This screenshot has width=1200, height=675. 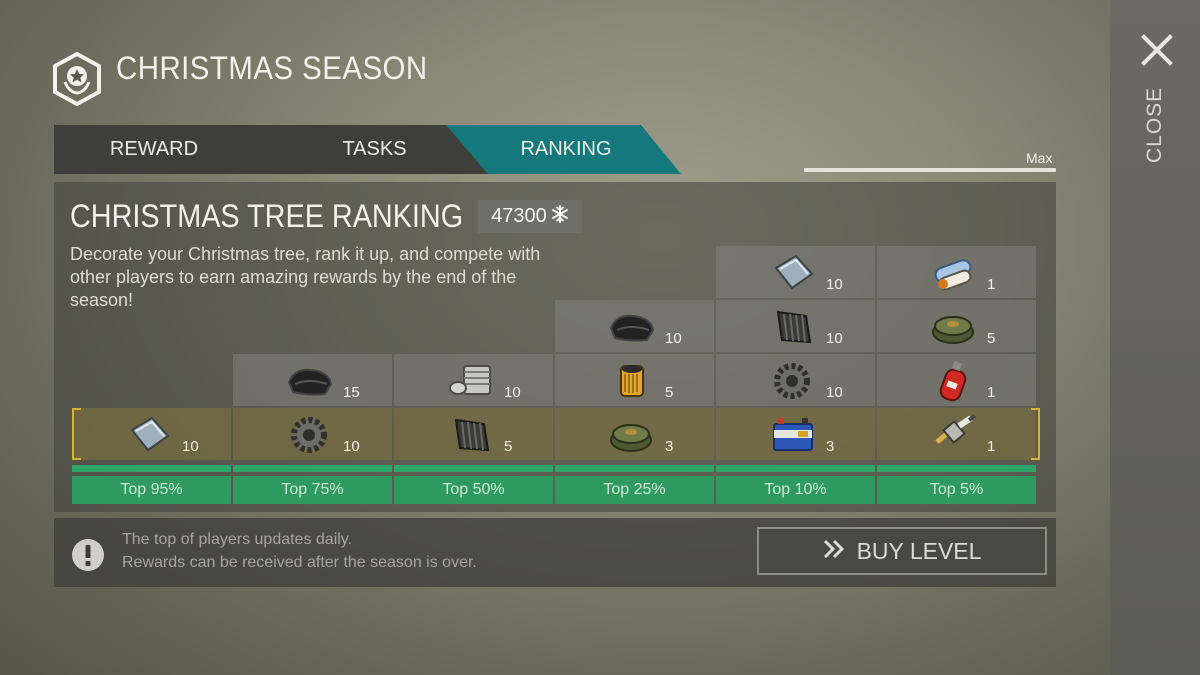 I want to click on tab-reward: REWARD, so click(x=174, y=149).